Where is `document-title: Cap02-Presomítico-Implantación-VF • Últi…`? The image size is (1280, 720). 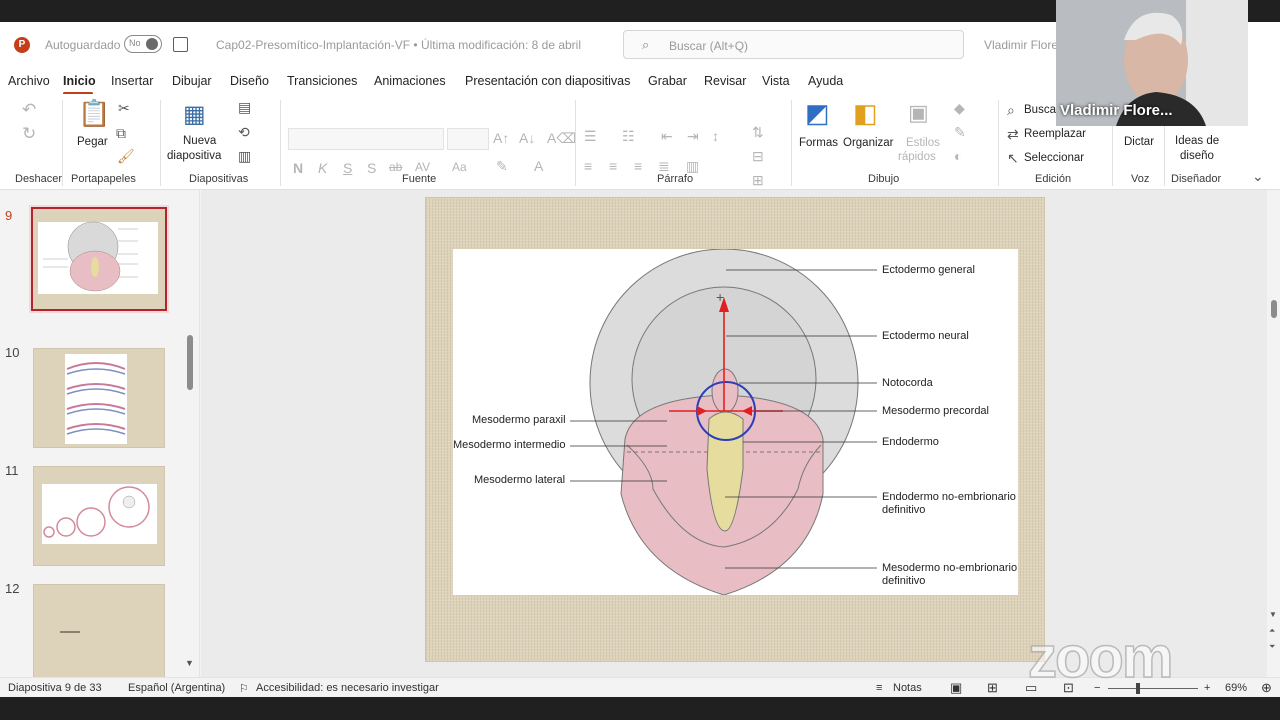 document-title: Cap02-Presomítico-Implantación-VF • Últi… is located at coordinates (398, 45).